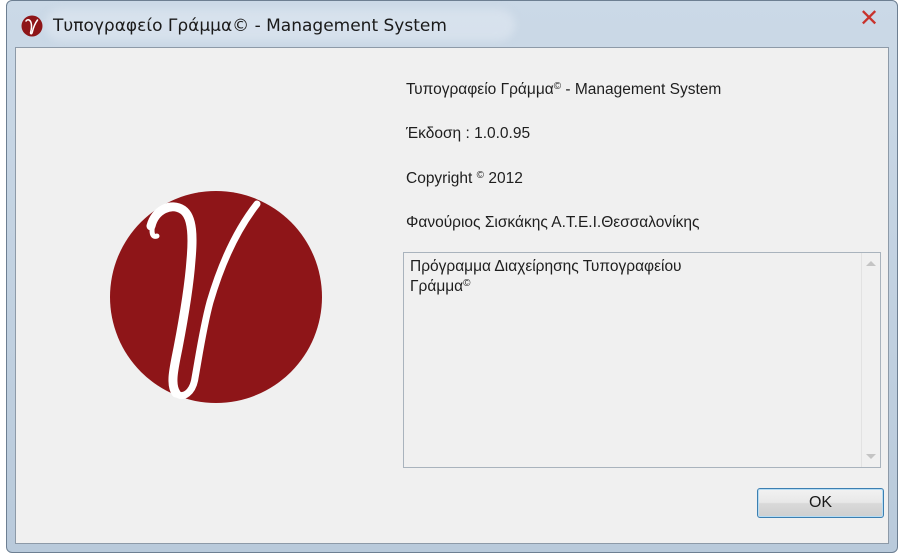  Describe the element at coordinates (436, 286) in the screenshot. I see `description-line-2: Γράμμα` at that location.